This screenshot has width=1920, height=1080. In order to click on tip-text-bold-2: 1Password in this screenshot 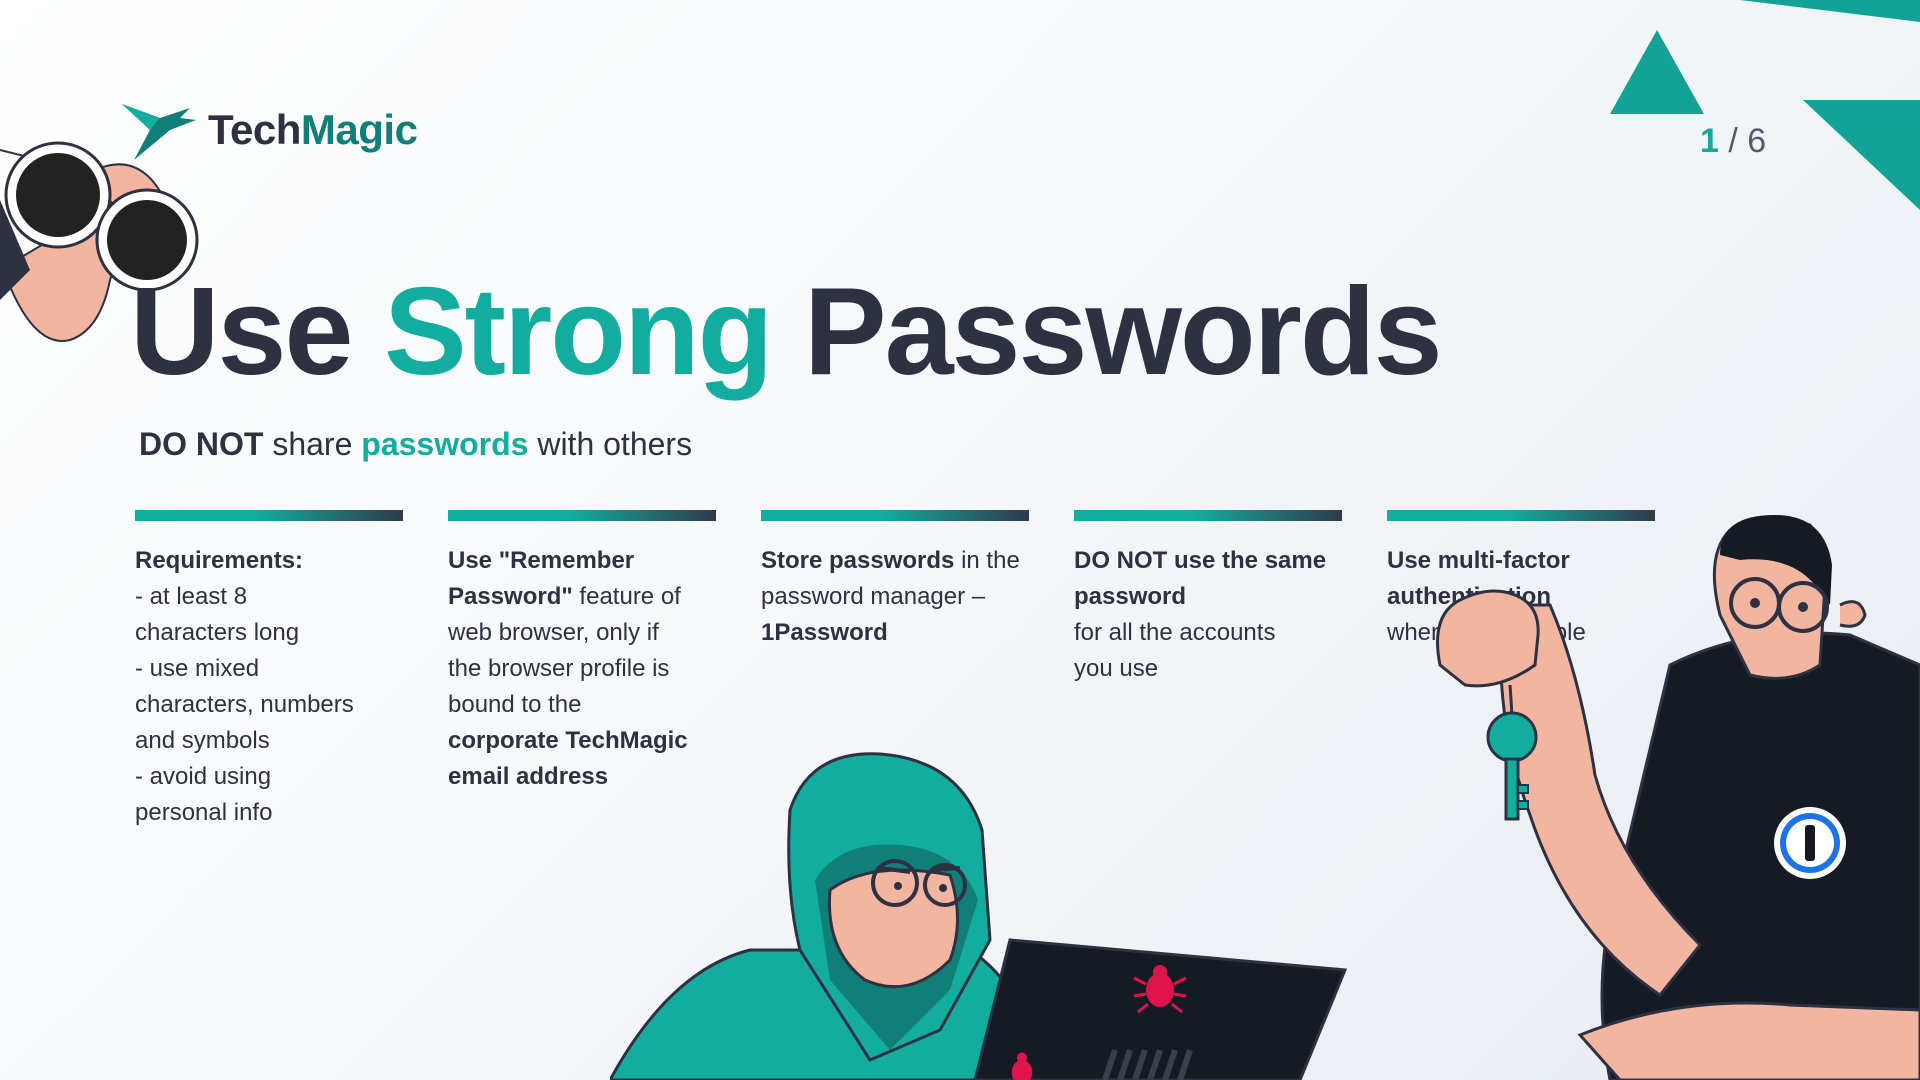, I will do `click(824, 632)`.